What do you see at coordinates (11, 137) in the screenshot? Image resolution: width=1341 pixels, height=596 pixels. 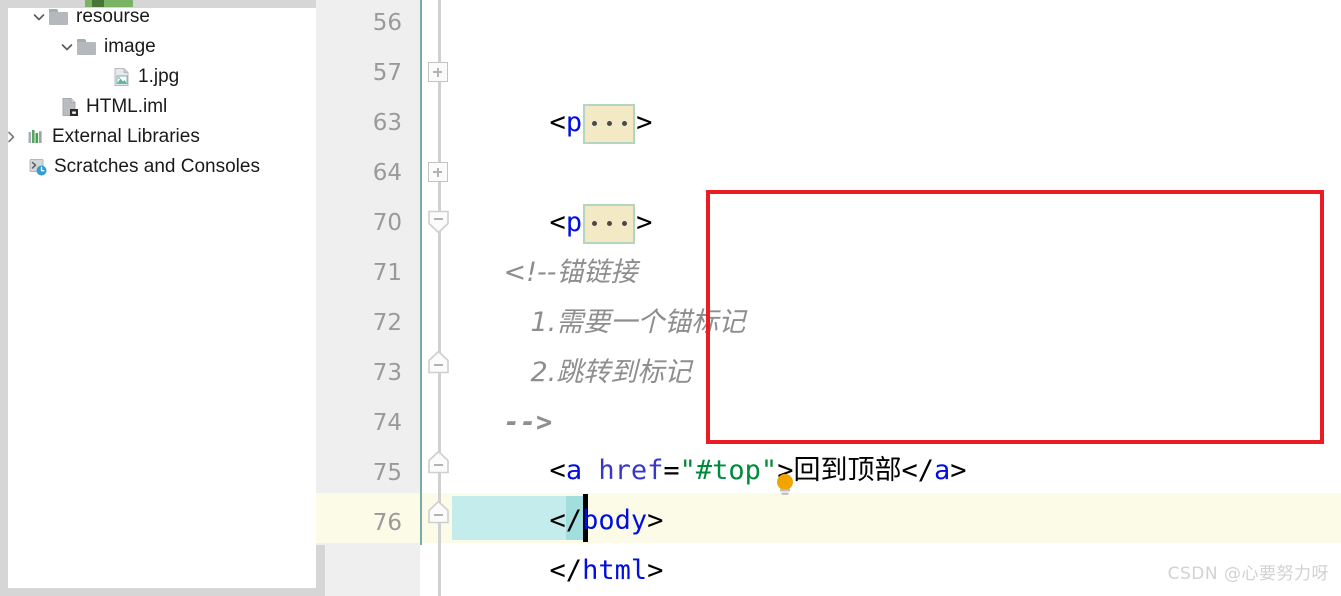 I see `chevron-right-icon` at bounding box center [11, 137].